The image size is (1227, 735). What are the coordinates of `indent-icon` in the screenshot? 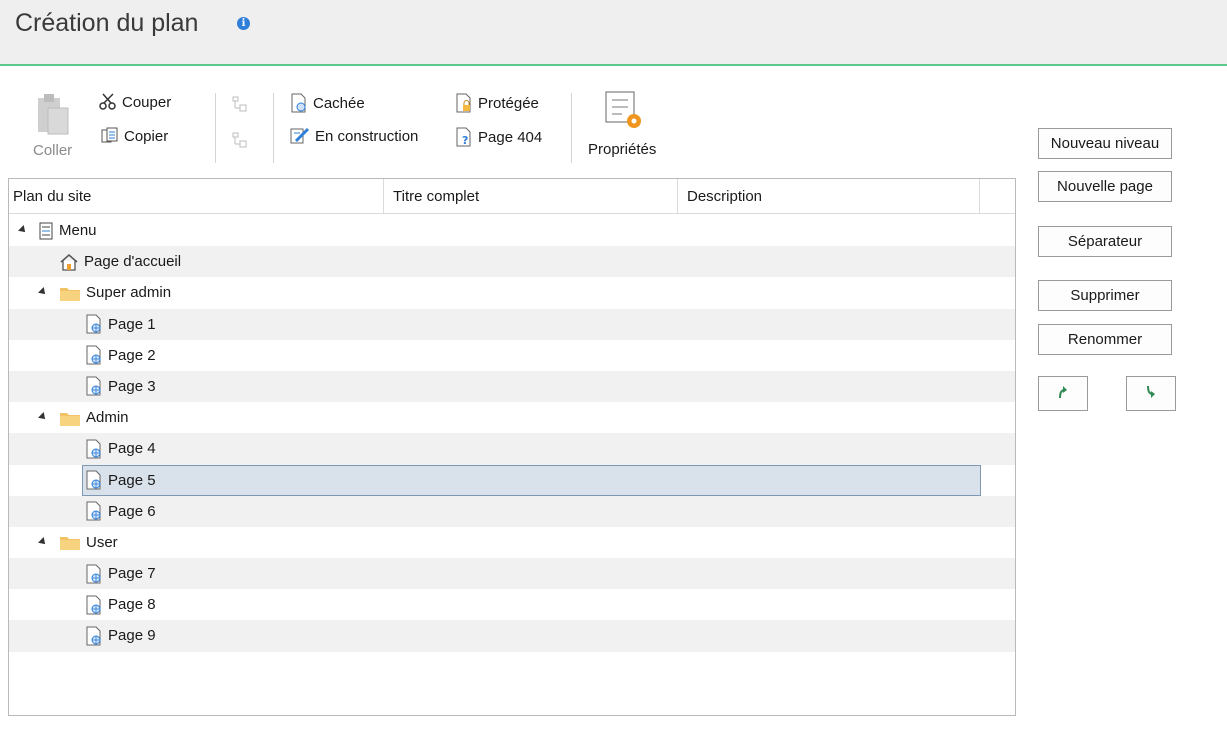 It's located at (240, 104).